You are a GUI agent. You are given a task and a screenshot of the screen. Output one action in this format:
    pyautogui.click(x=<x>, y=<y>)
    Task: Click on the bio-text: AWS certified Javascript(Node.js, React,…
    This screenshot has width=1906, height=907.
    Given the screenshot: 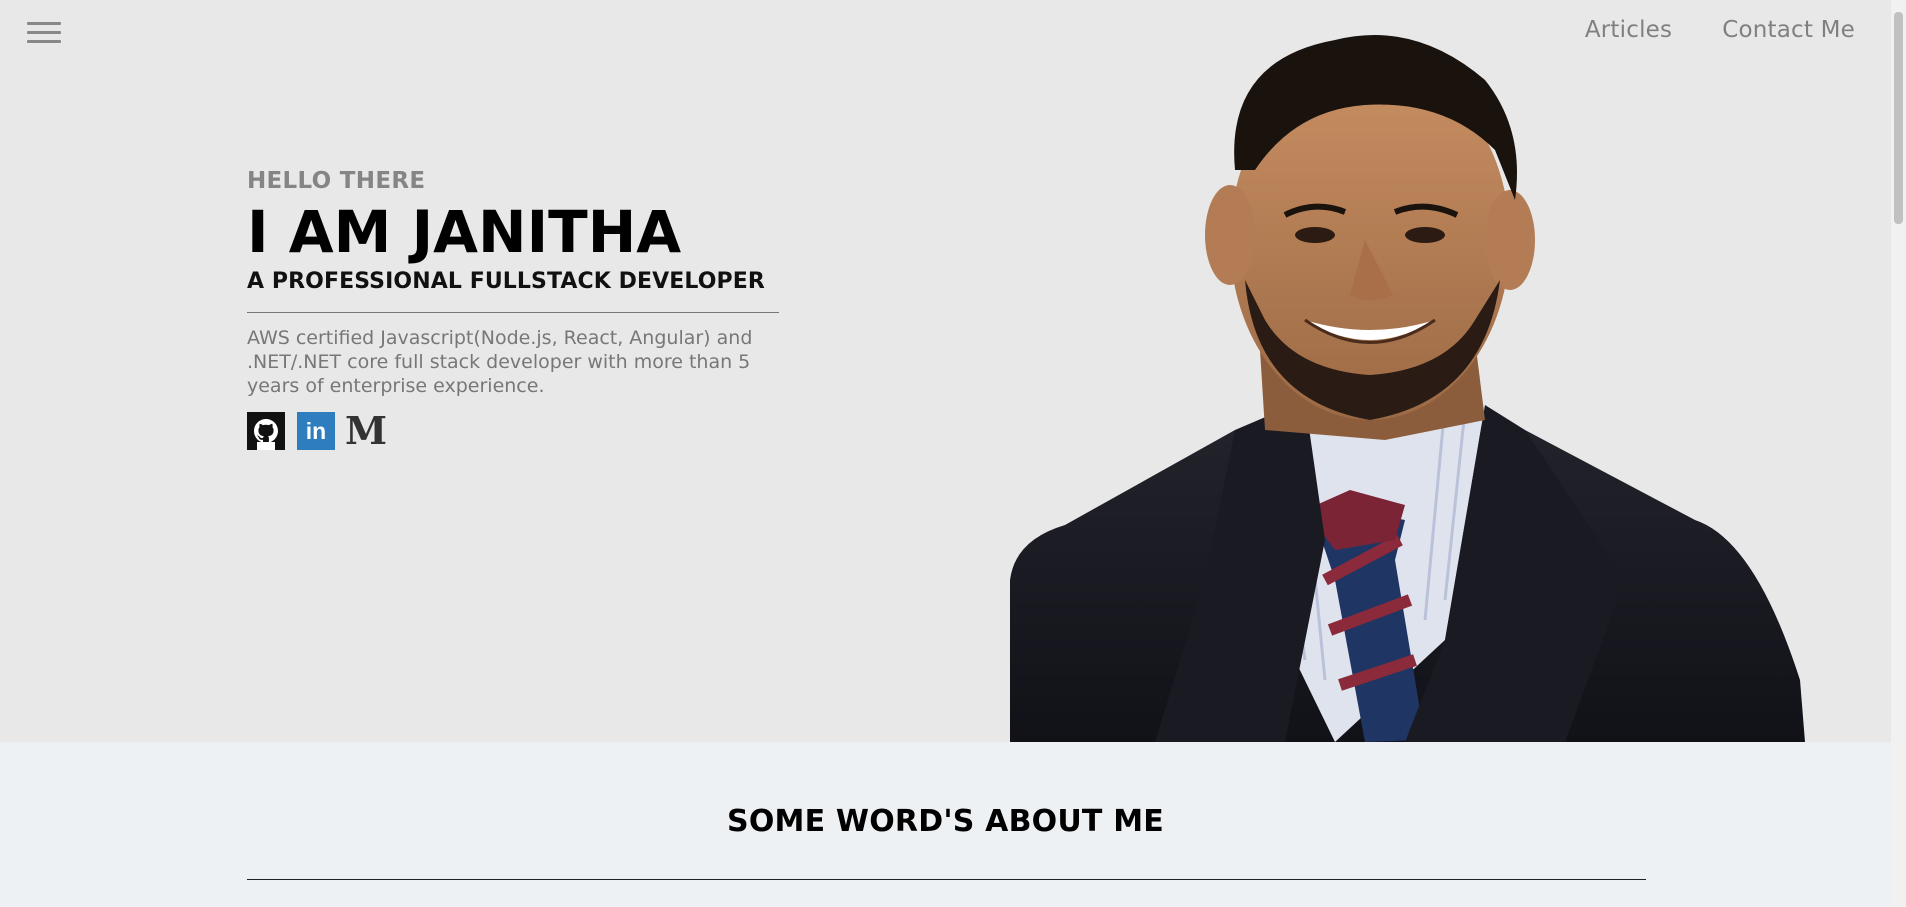 What is the action you would take?
    pyautogui.click(x=500, y=362)
    